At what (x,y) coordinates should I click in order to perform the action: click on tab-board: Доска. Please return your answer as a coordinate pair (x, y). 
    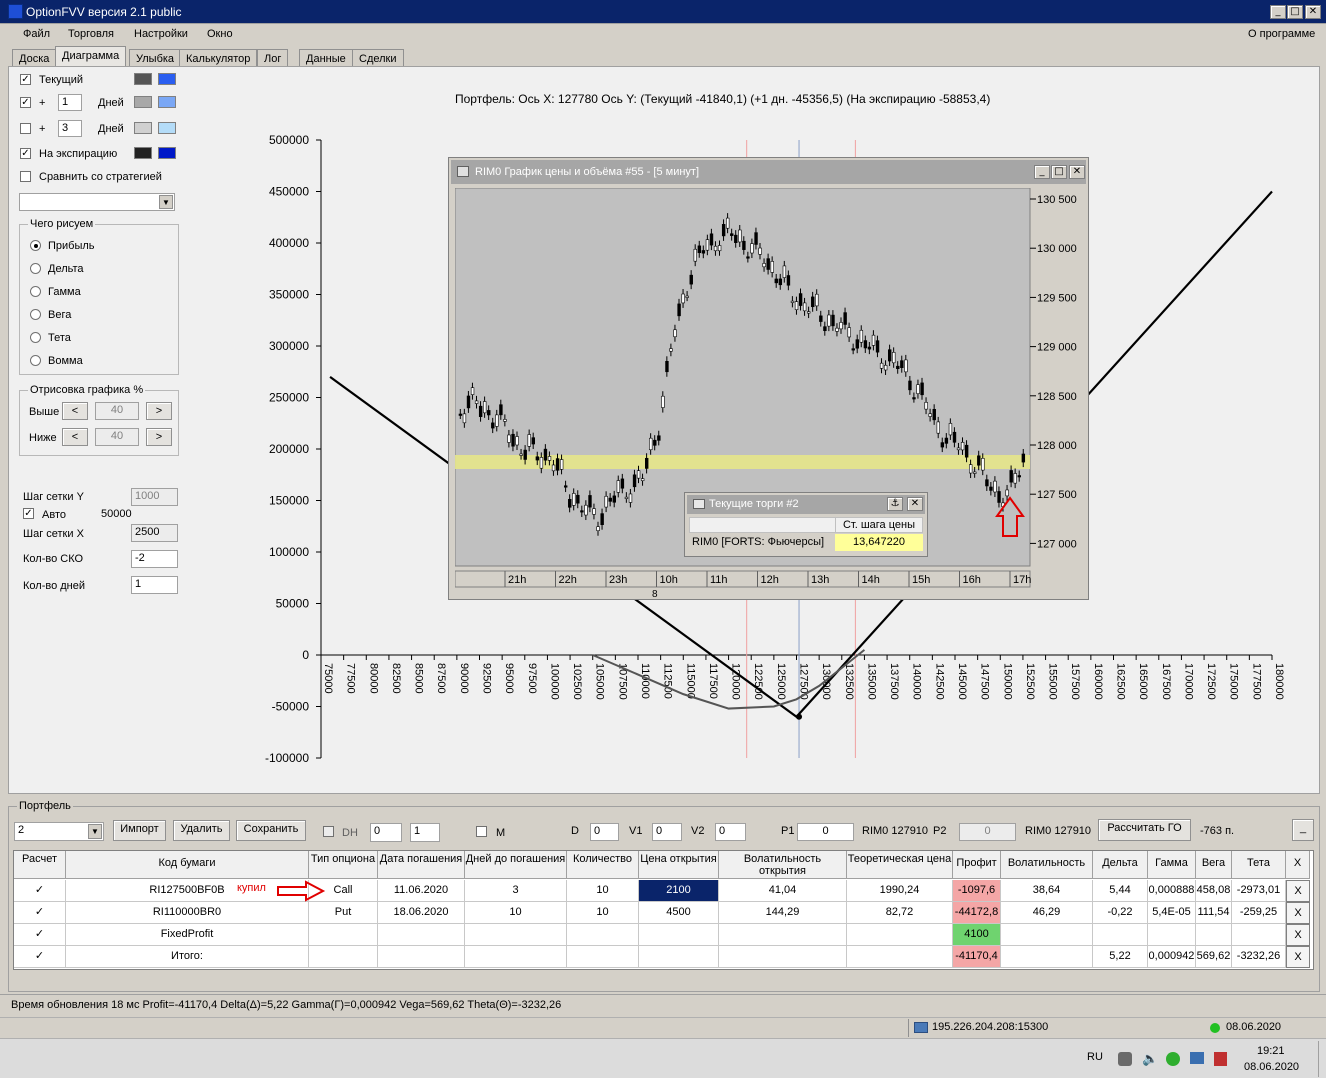
    Looking at the image, I should click on (34, 58).